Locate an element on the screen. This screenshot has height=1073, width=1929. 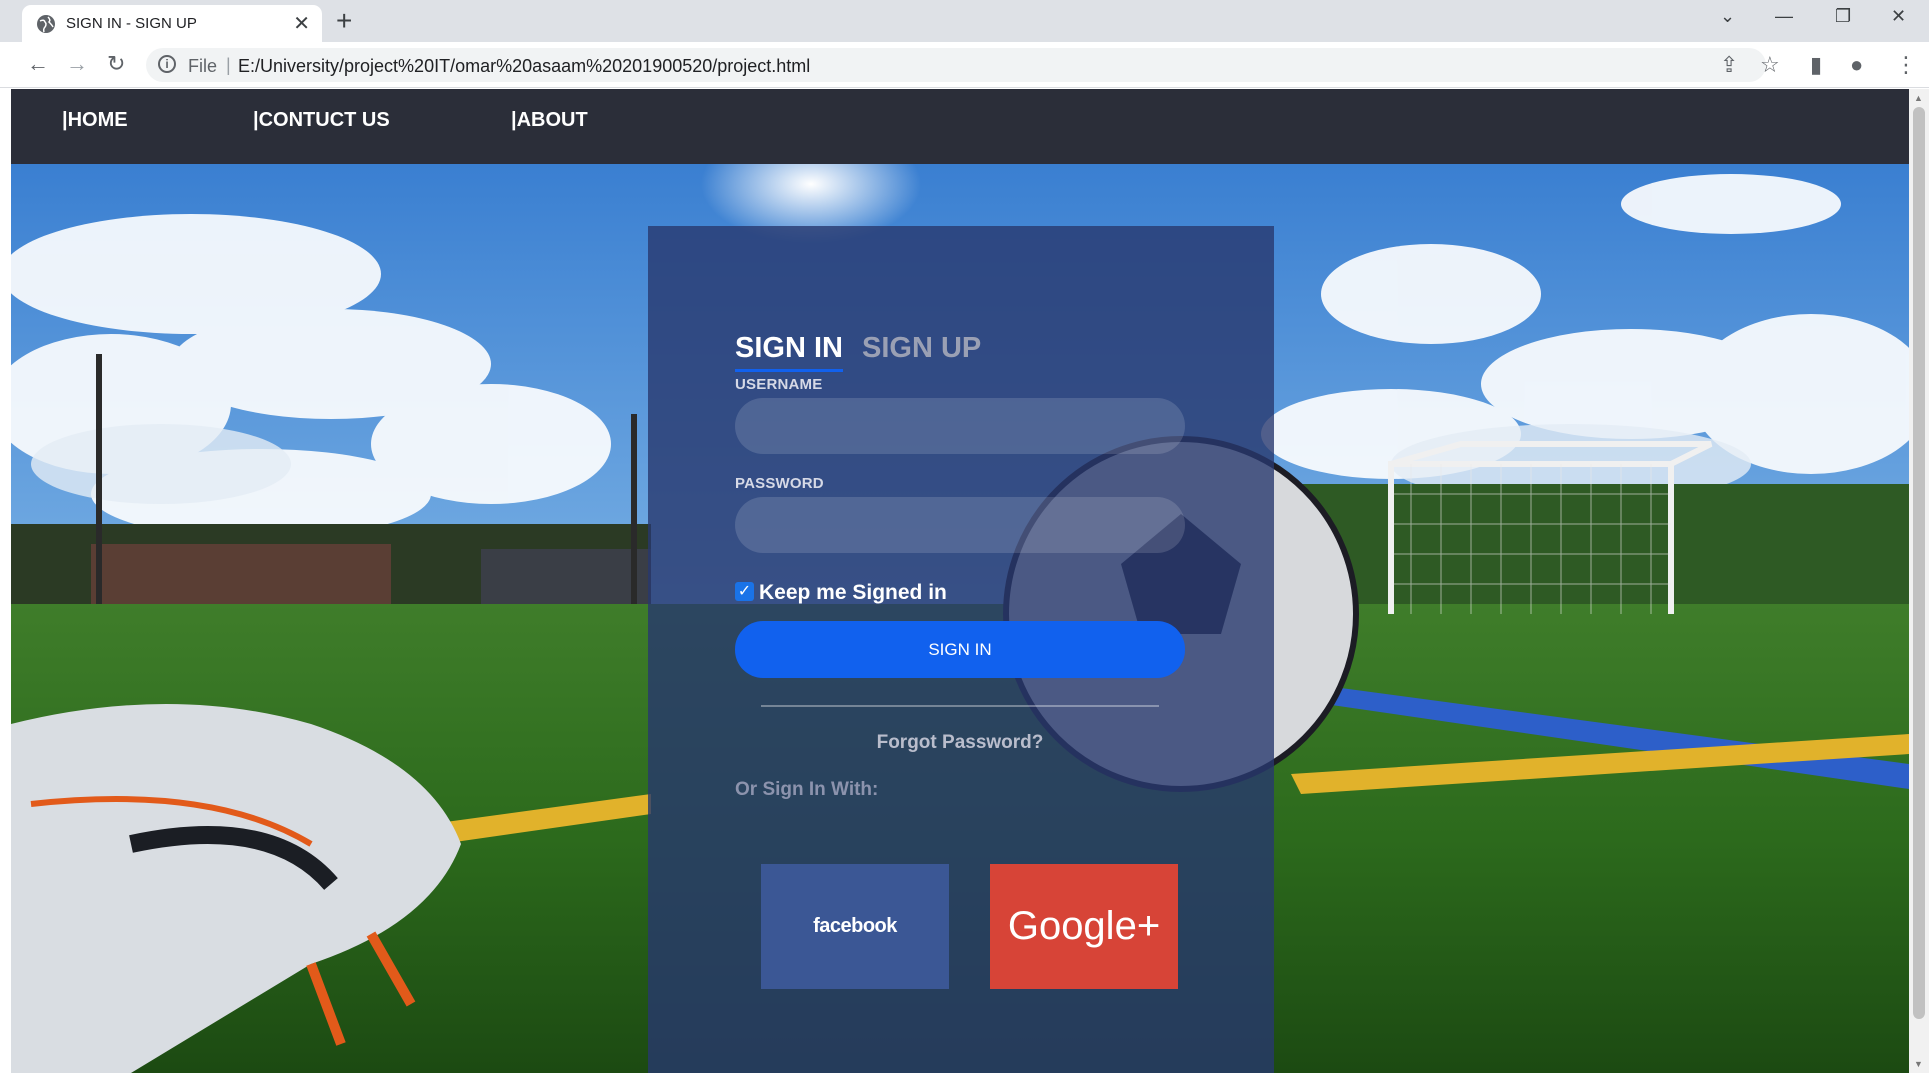
forgot-password-link: Forgot Password? is located at coordinates (960, 743).